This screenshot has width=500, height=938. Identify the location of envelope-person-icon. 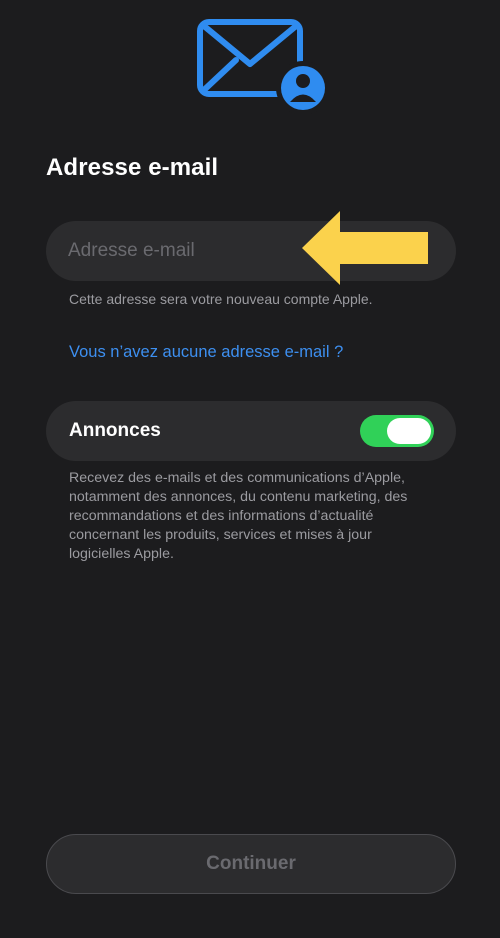
(263, 67).